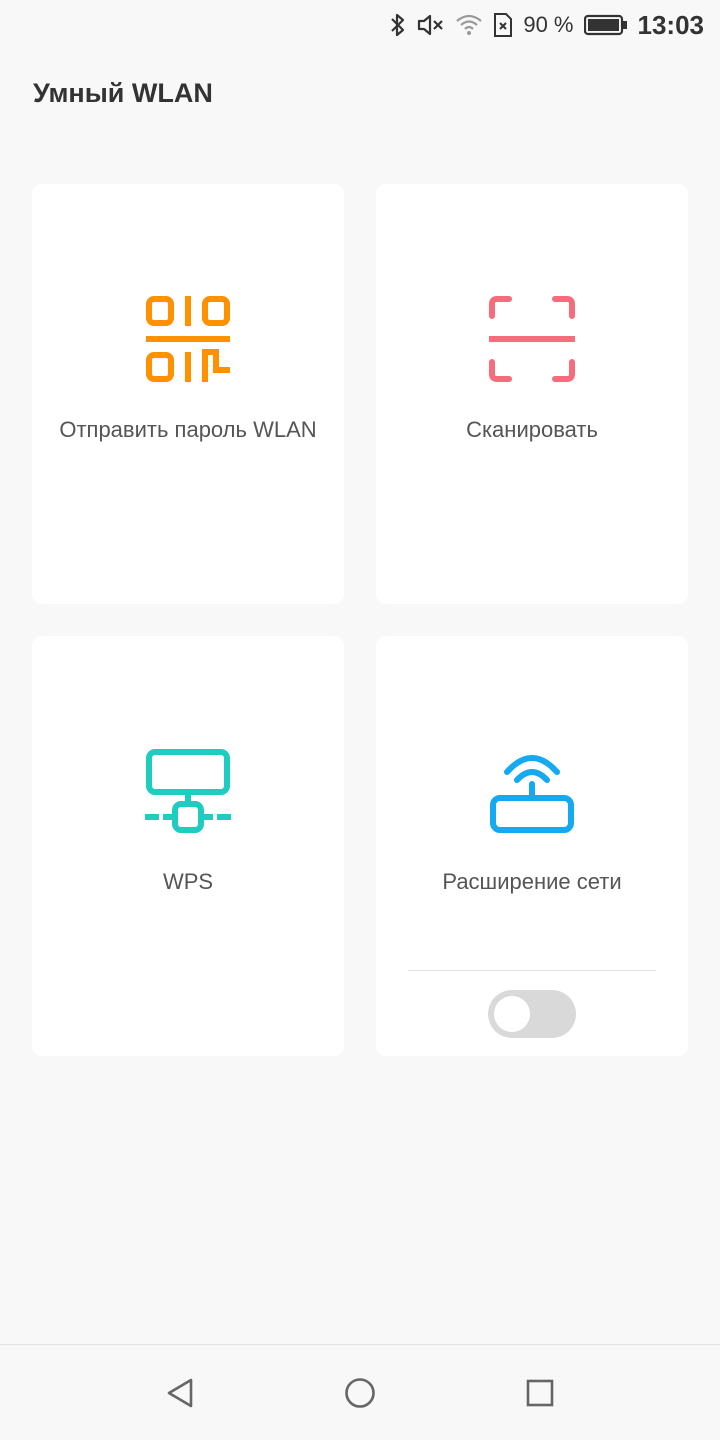 The image size is (720, 1440). What do you see at coordinates (188, 429) in the screenshot?
I see `send-wlan-password-label: Отправить пароль WLAN` at bounding box center [188, 429].